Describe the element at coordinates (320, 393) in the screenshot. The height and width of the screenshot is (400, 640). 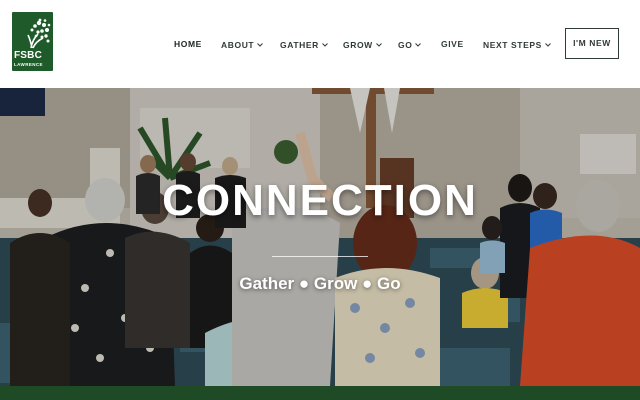
I see `section-divider-bar` at that location.